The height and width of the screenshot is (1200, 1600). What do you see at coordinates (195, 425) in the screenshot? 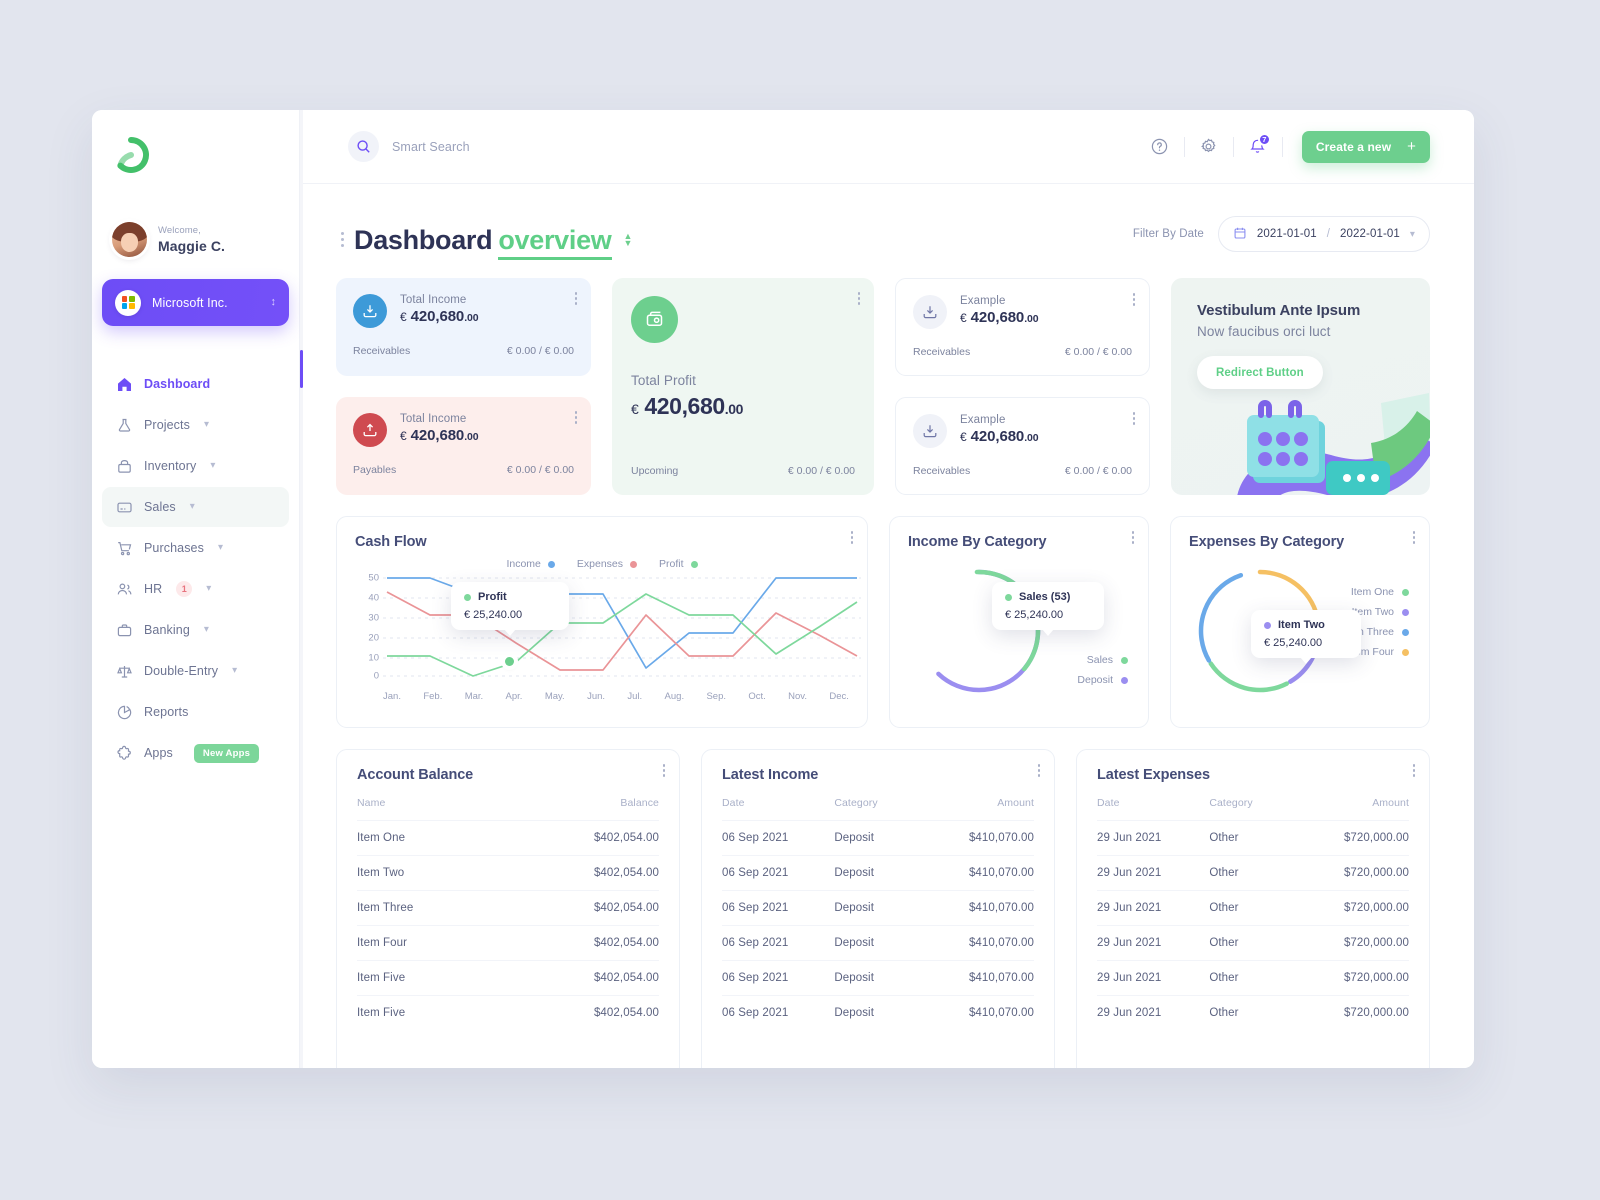
I see `sidebar-item-projects: Projects ▾` at bounding box center [195, 425].